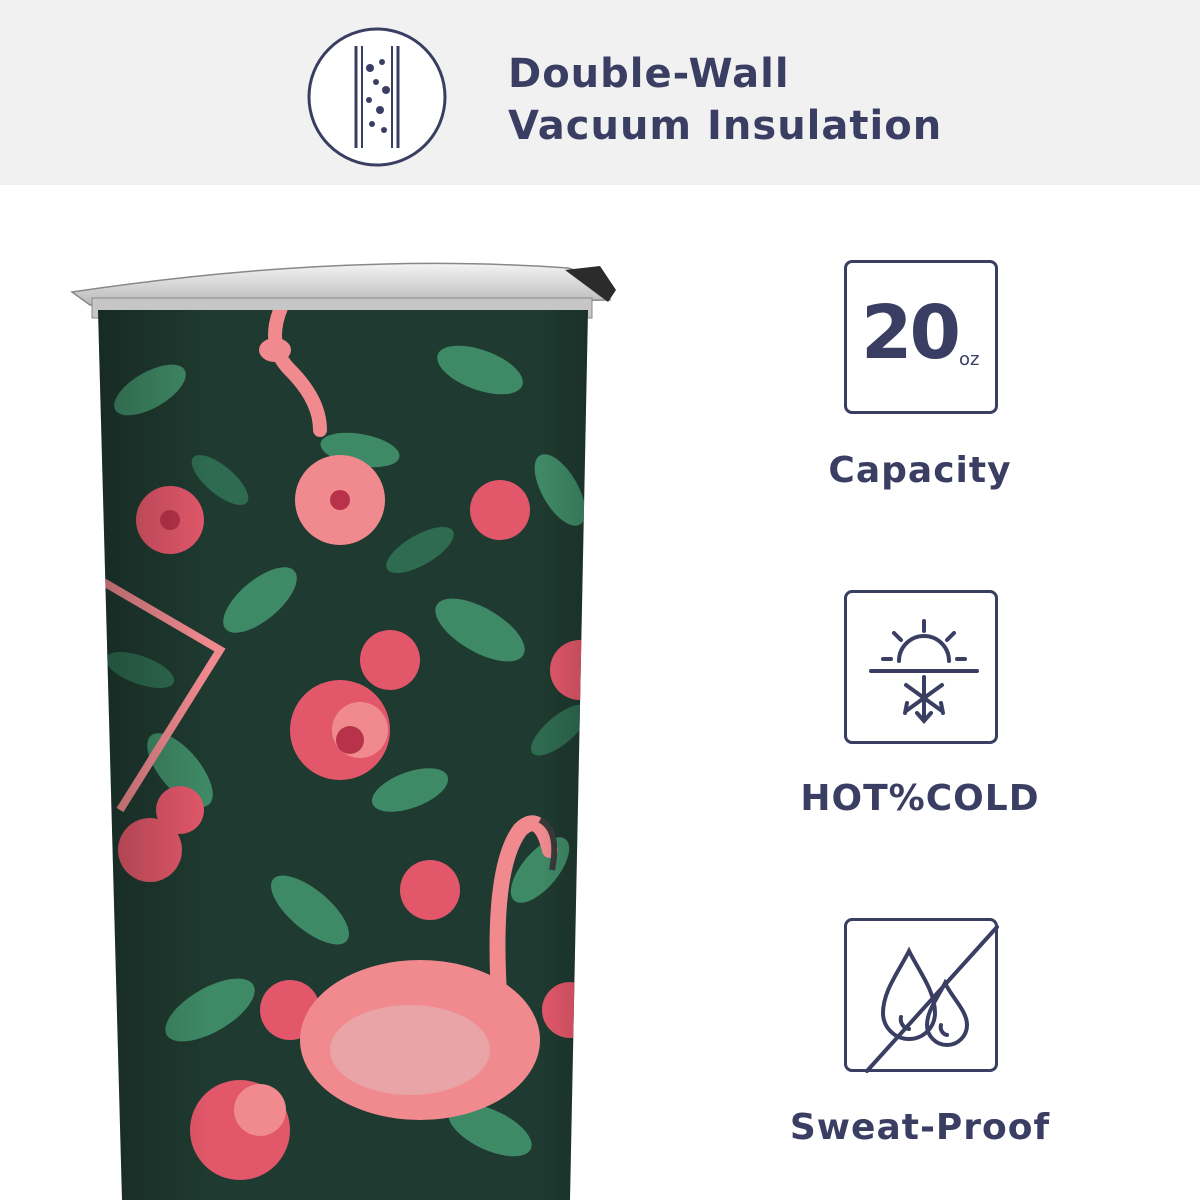 Image resolution: width=1200 pixels, height=1204 pixels. I want to click on sweat-proof-label: Sweat-Proof, so click(920, 1127).